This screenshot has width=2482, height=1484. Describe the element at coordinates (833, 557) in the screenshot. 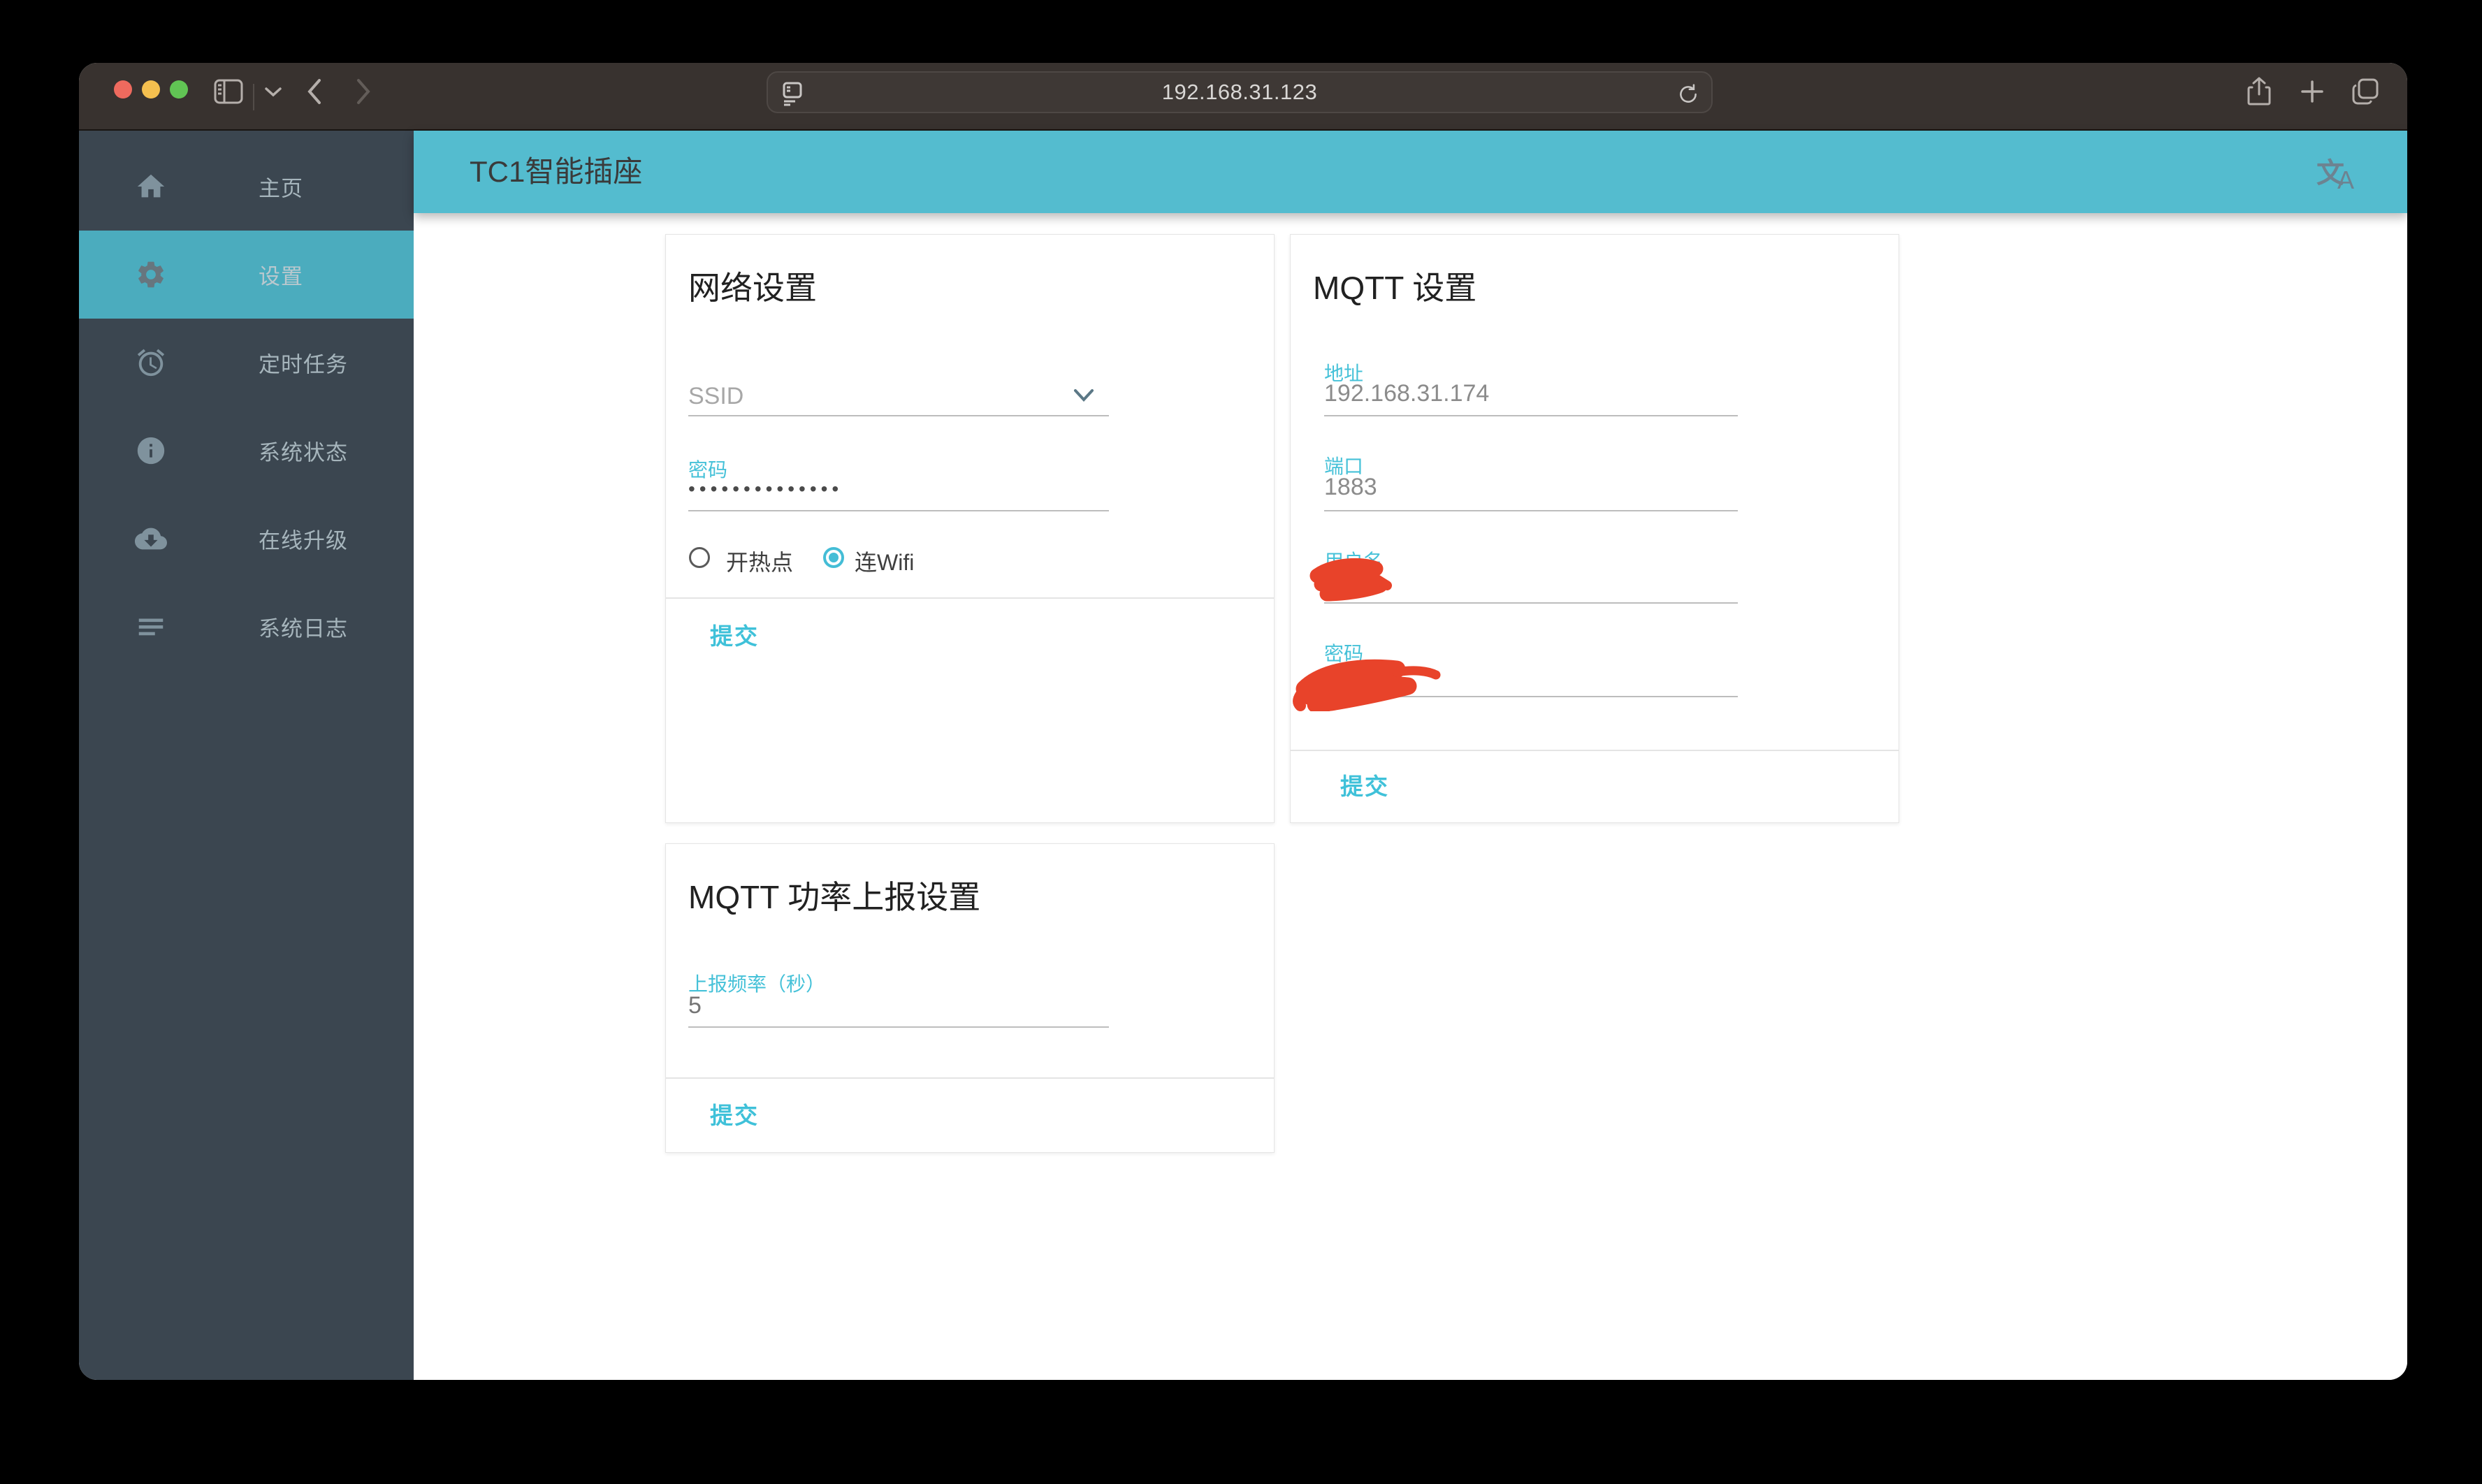

I see `wifi-radio` at that location.